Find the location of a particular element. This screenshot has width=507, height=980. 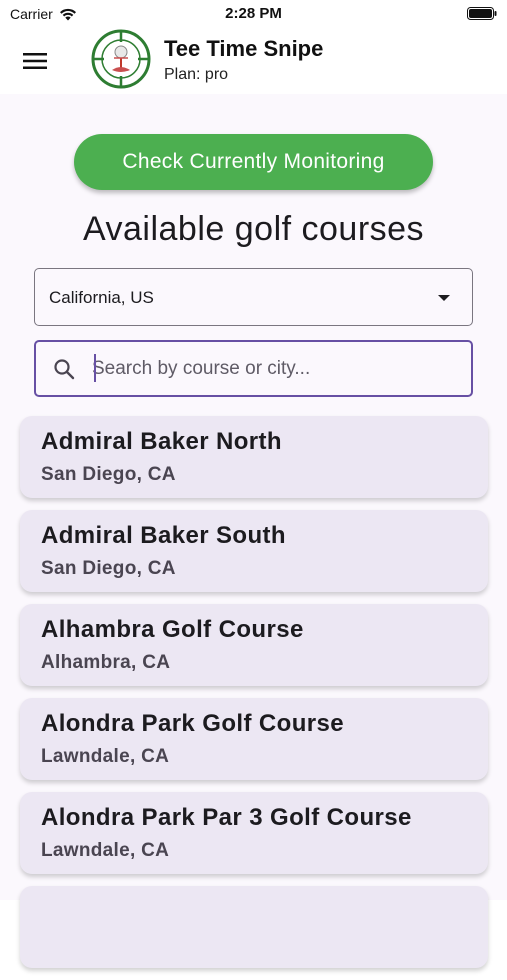

course-name: Admiral Baker North is located at coordinates (161, 441).